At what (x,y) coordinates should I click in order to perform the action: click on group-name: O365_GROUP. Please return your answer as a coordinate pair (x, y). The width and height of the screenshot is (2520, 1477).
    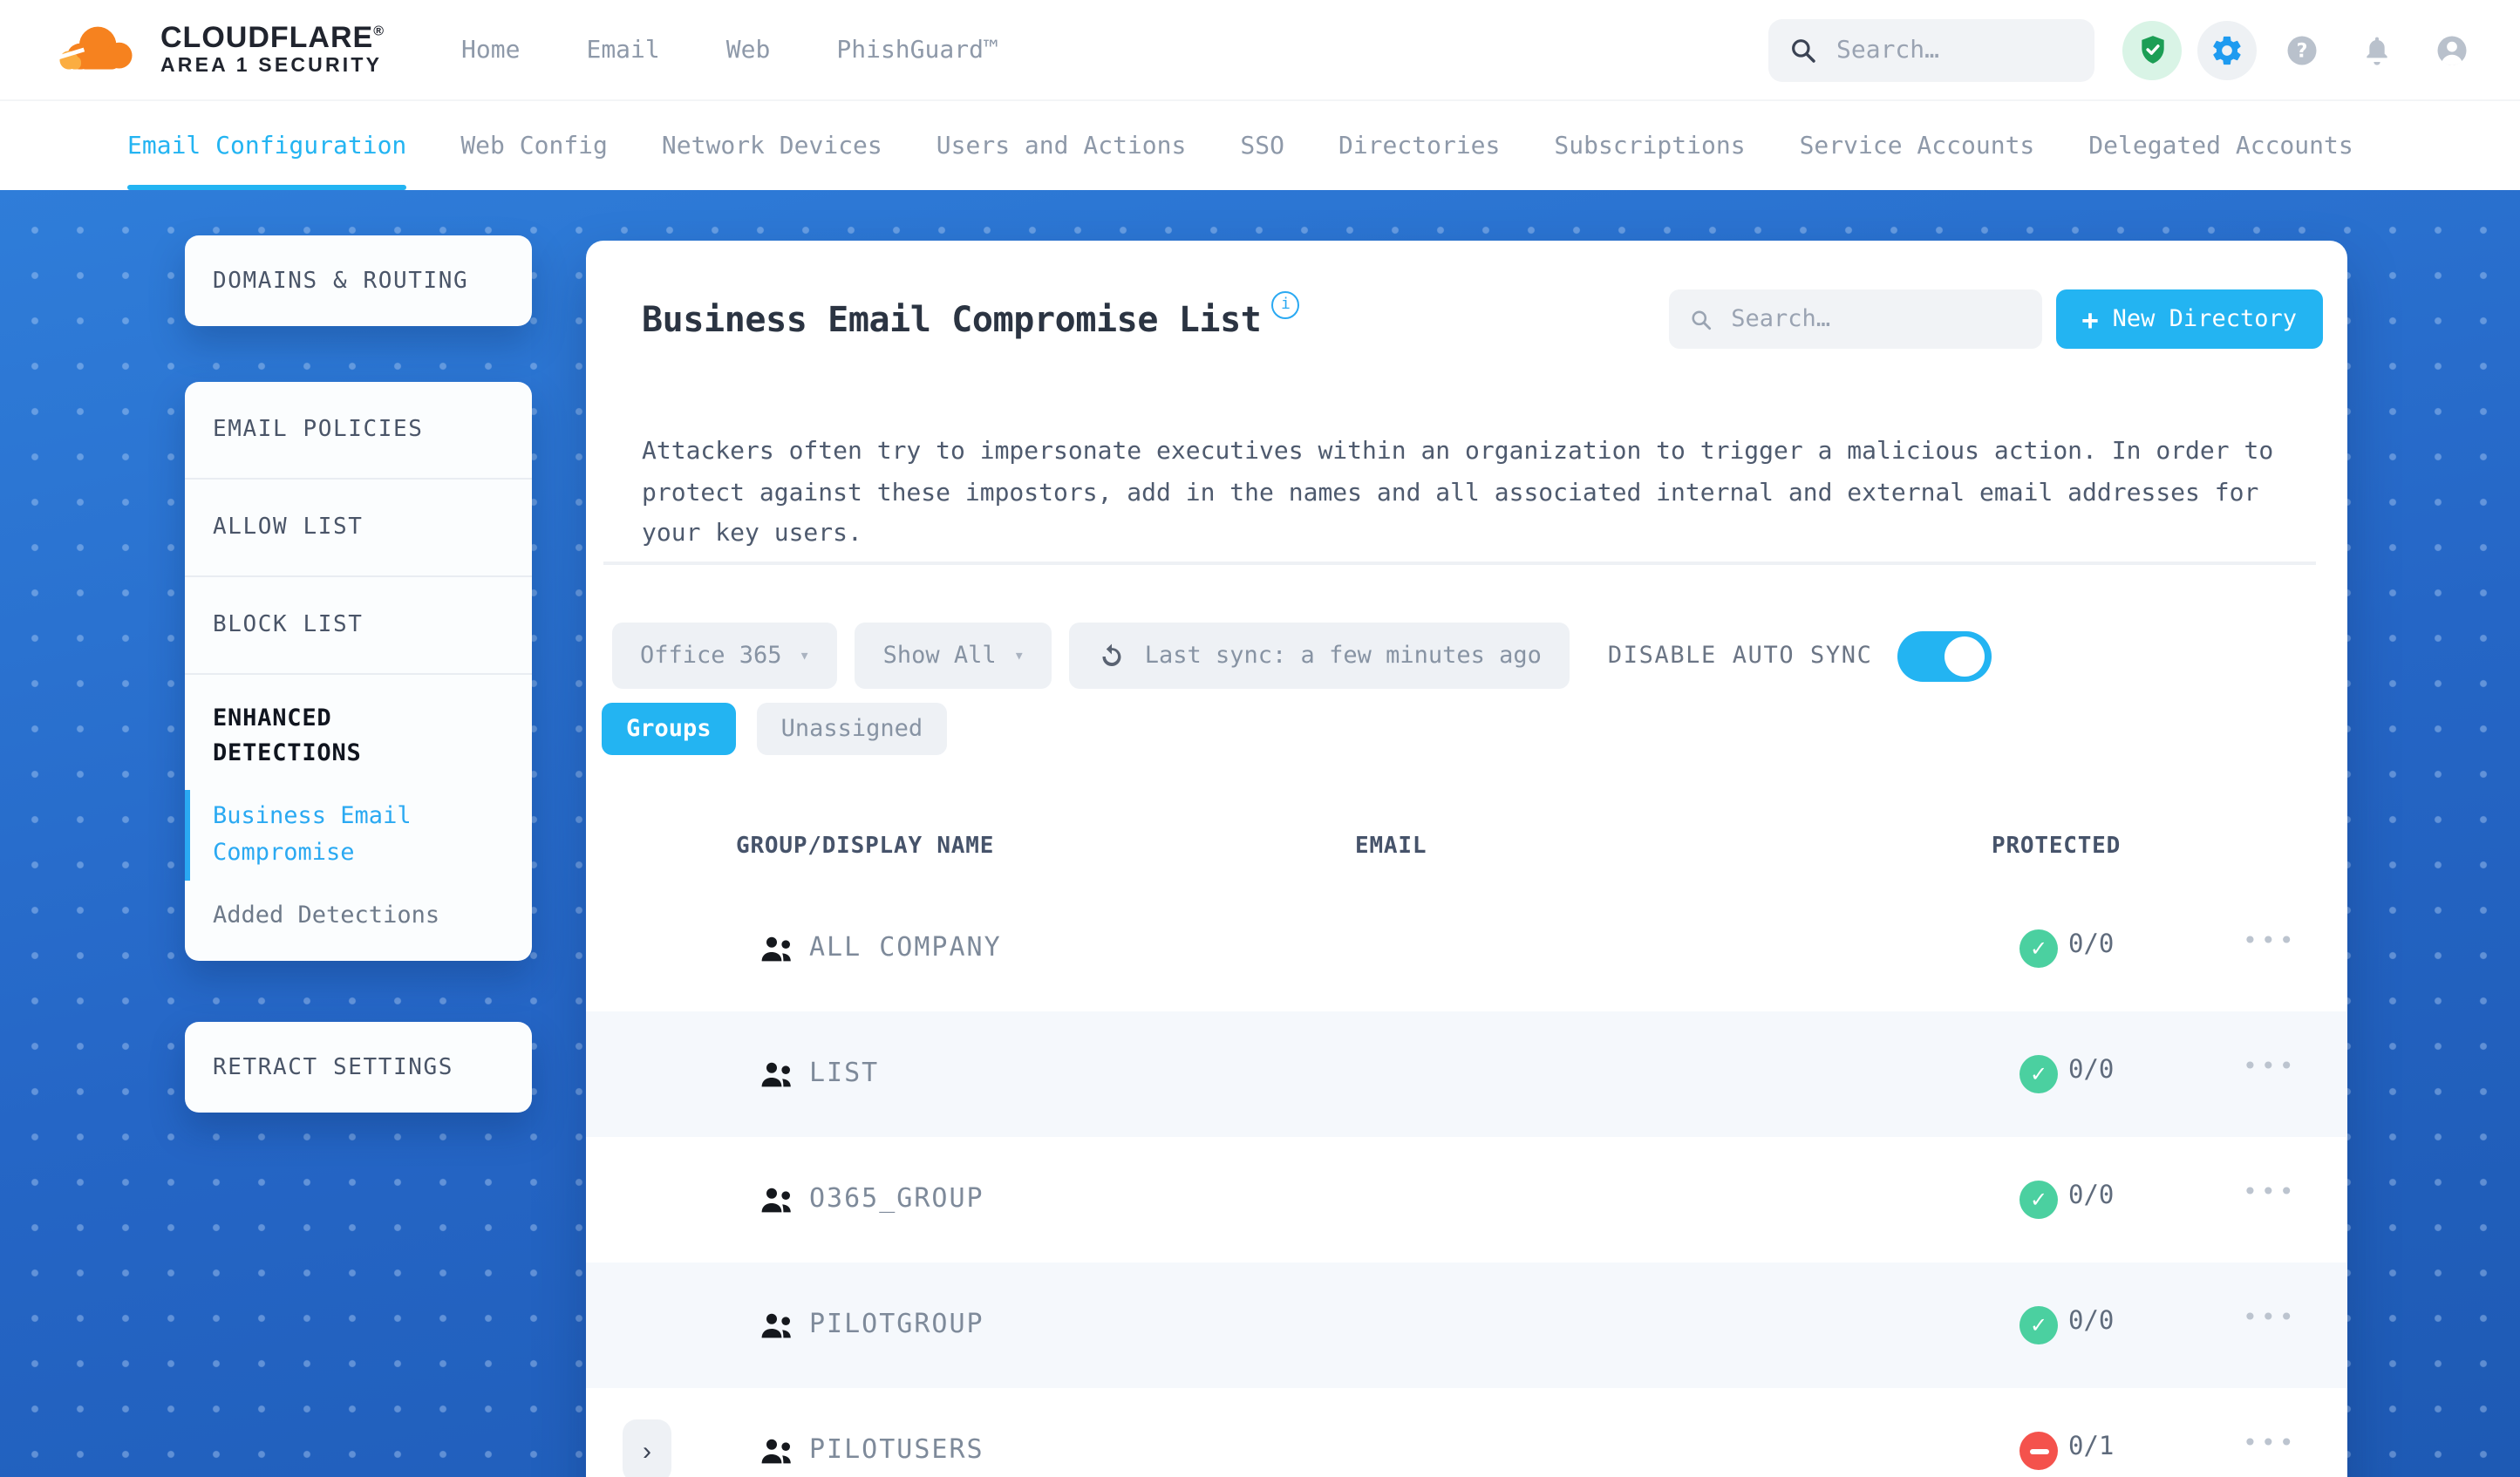
    Looking at the image, I should click on (896, 1198).